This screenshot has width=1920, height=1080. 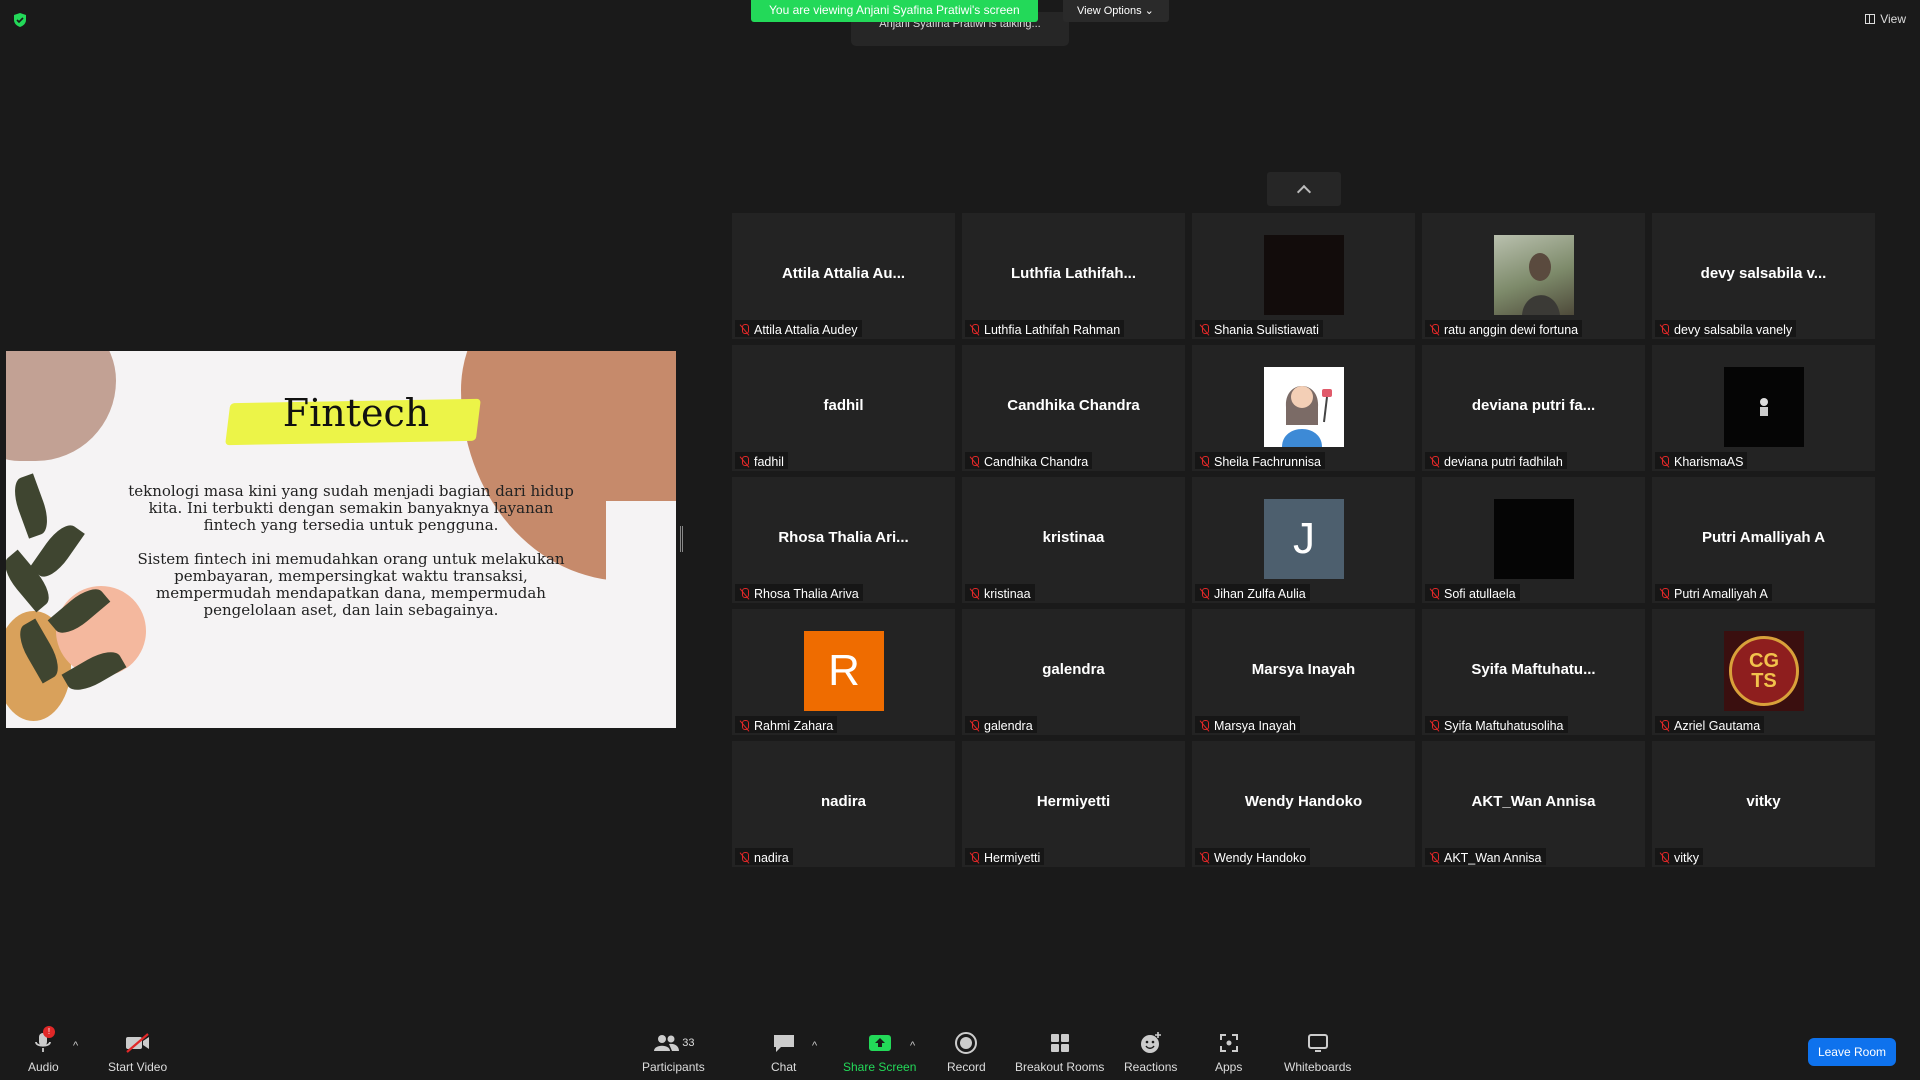 I want to click on participant-name-label: Sofi atullaela, so click(x=1472, y=592).